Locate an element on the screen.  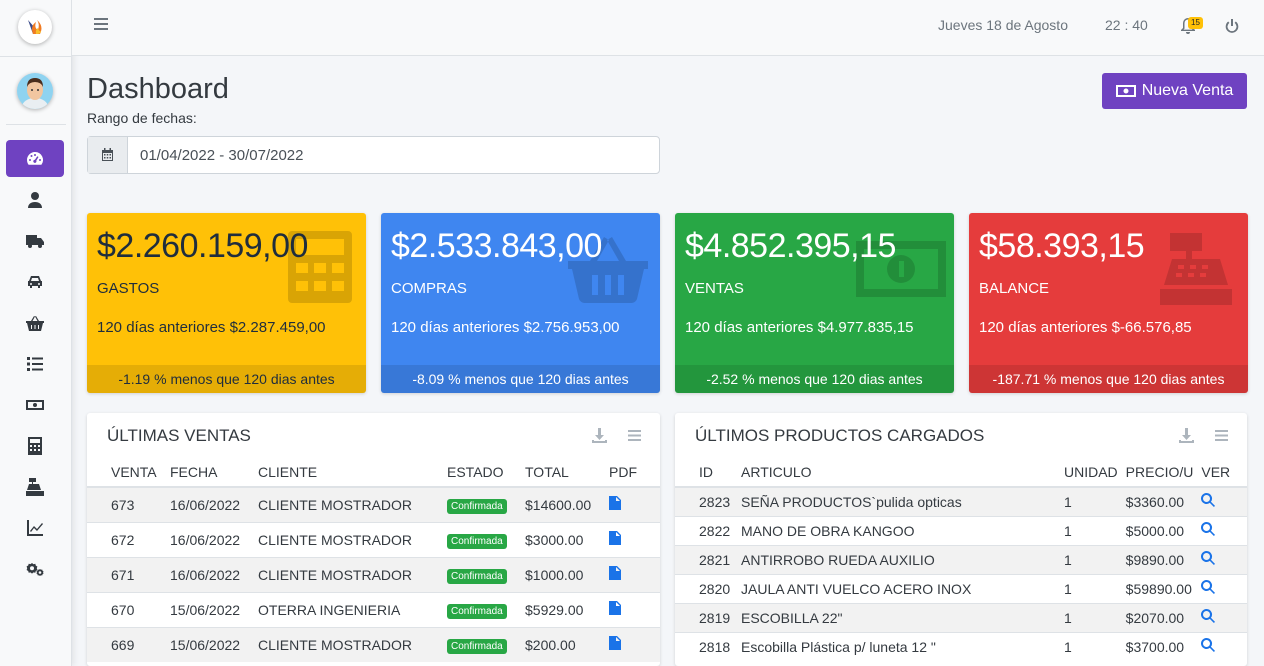
app-logo is located at coordinates (35, 27).